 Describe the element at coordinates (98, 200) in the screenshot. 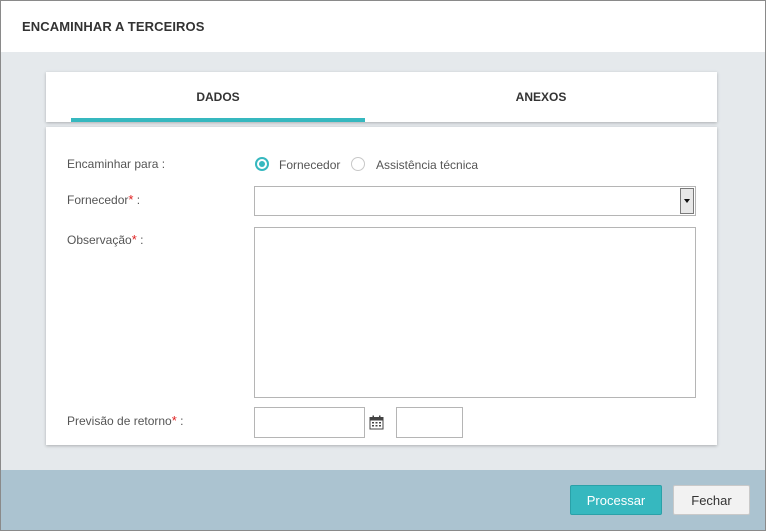

I see `fornecedor-label-text: Fornecedor` at that location.